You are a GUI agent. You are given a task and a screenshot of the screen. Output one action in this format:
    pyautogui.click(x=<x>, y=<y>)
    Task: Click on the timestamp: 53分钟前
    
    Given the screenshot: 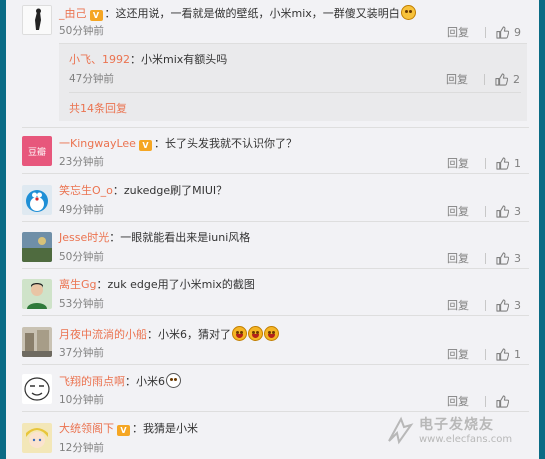 What is the action you would take?
    pyautogui.click(x=81, y=304)
    